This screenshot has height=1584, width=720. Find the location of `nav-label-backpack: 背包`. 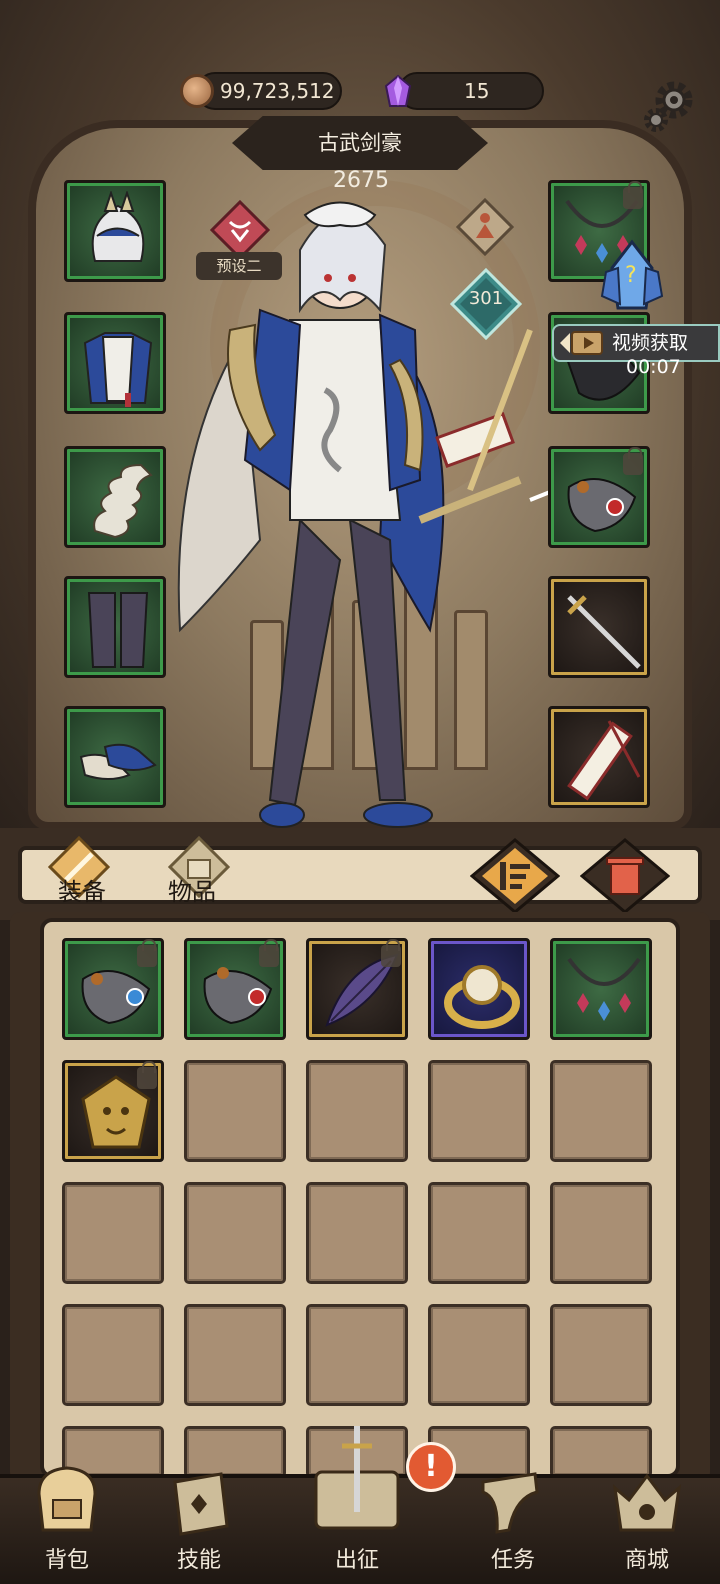

nav-label-backpack: 背包 is located at coordinates (66, 1560).